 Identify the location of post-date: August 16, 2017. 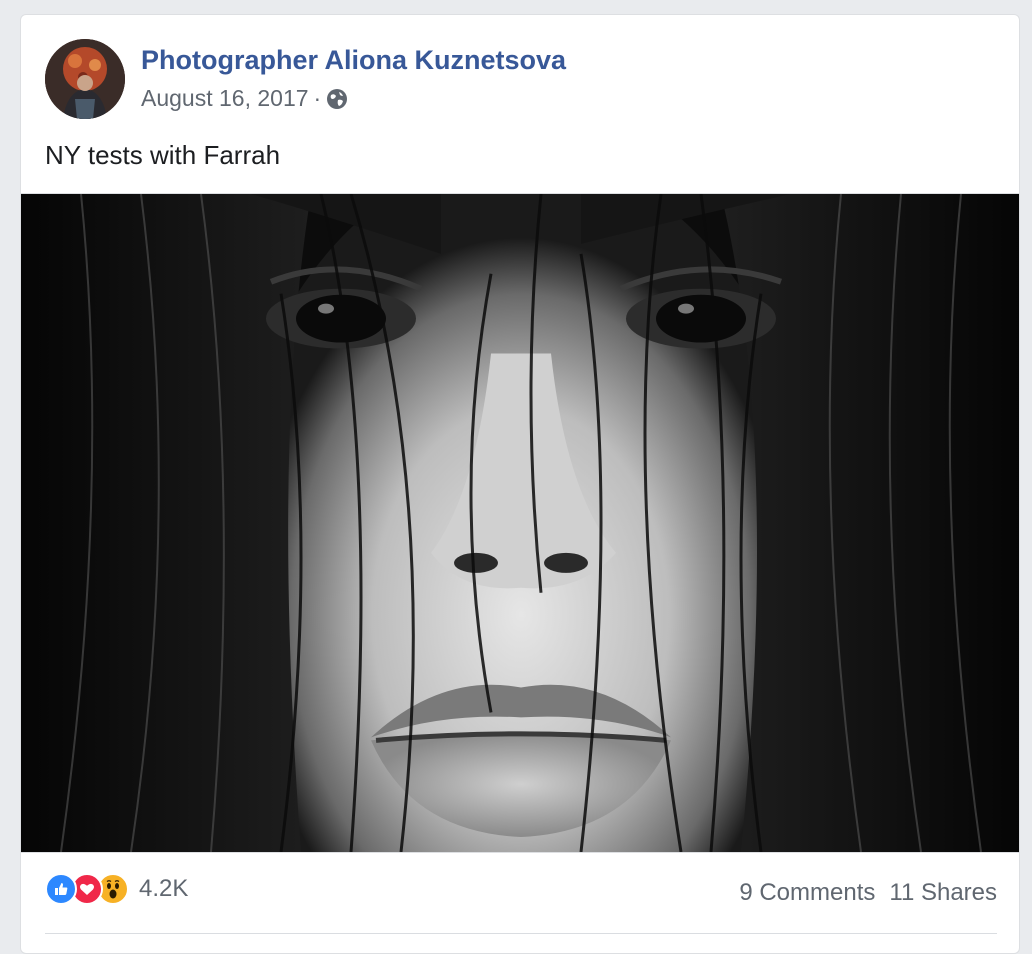
(225, 98).